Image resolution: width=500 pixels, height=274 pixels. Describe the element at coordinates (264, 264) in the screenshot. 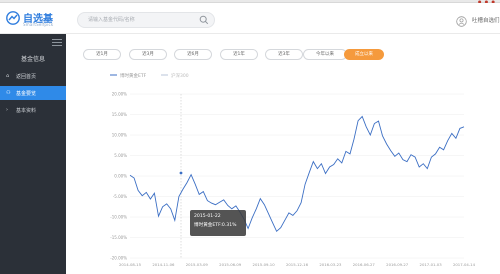

I see `x-tick-label: 2015-09-10` at that location.